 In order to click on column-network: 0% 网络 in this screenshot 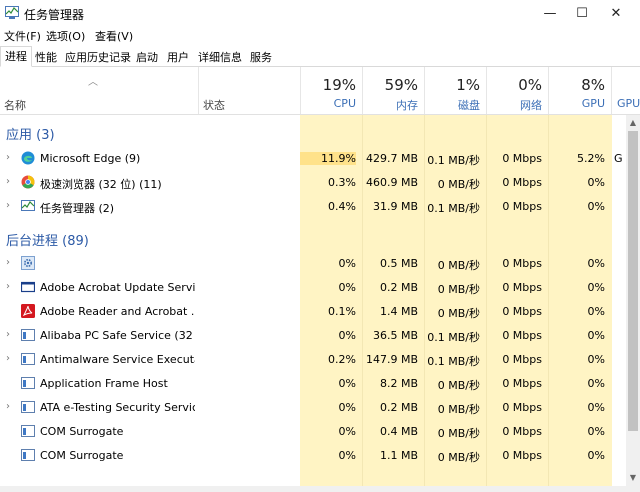, I will do `click(517, 90)`.